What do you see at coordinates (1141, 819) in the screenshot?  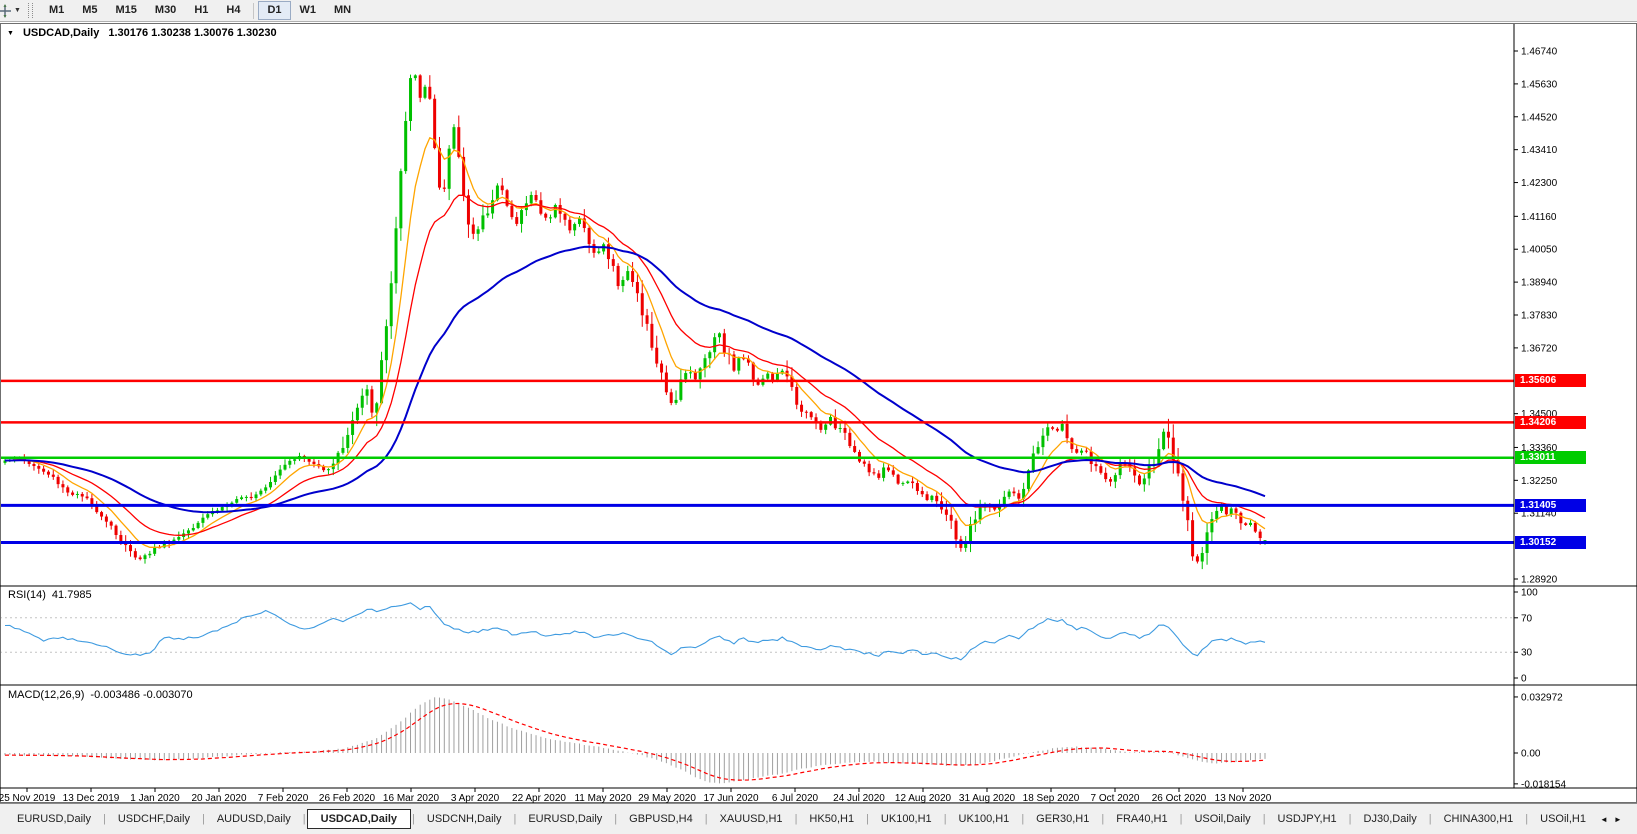 I see `tab-fra40-h1: FRA40,H1` at bounding box center [1141, 819].